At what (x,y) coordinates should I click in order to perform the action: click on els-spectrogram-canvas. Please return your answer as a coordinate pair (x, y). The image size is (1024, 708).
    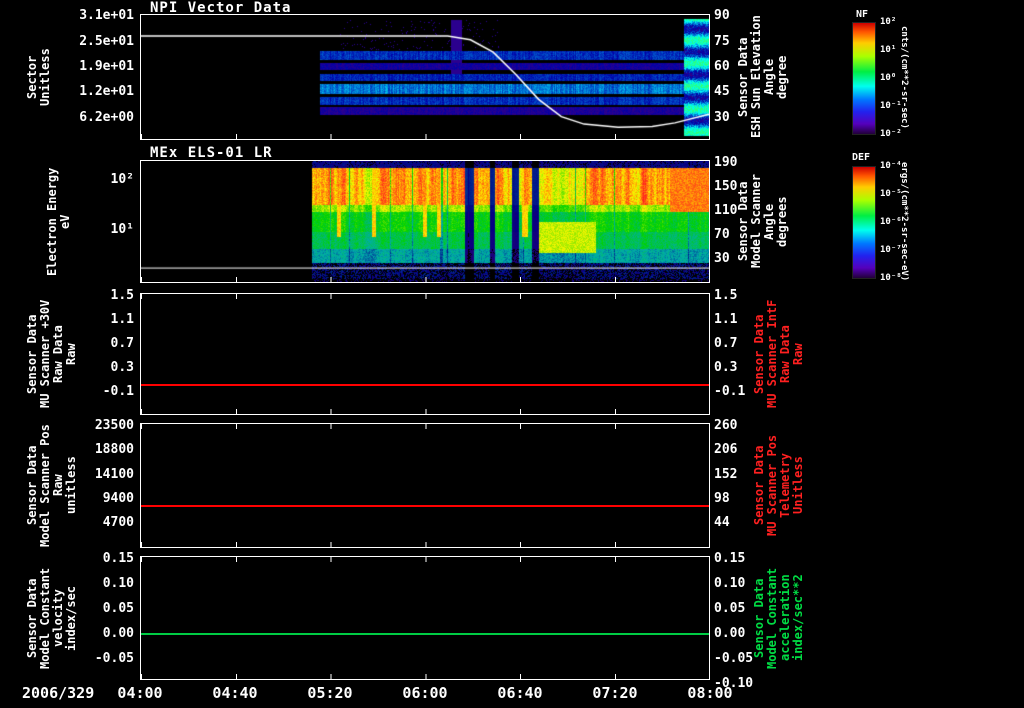
    Looking at the image, I should click on (425, 221).